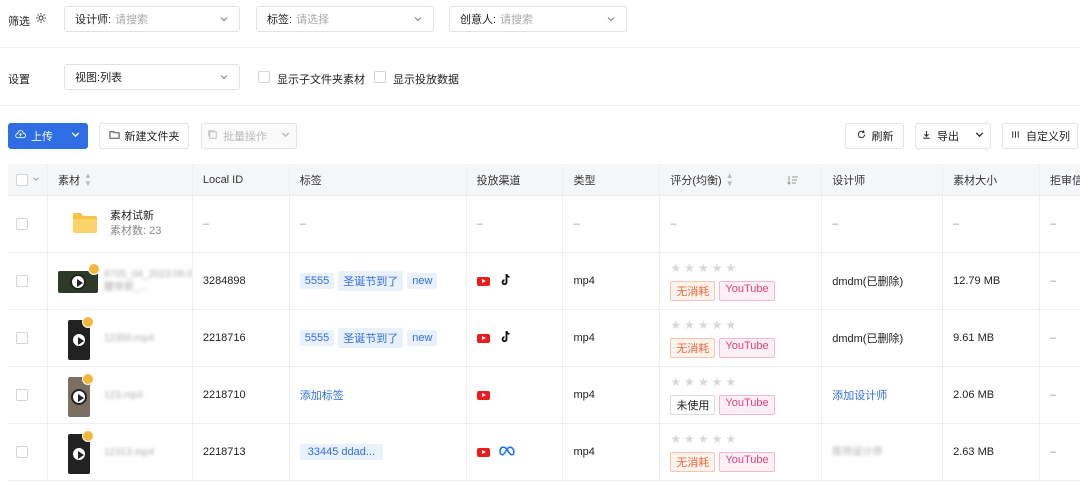 The width and height of the screenshot is (1080, 483). Describe the element at coordinates (42, 137) in the screenshot. I see `upload-button-label: 上传` at that location.